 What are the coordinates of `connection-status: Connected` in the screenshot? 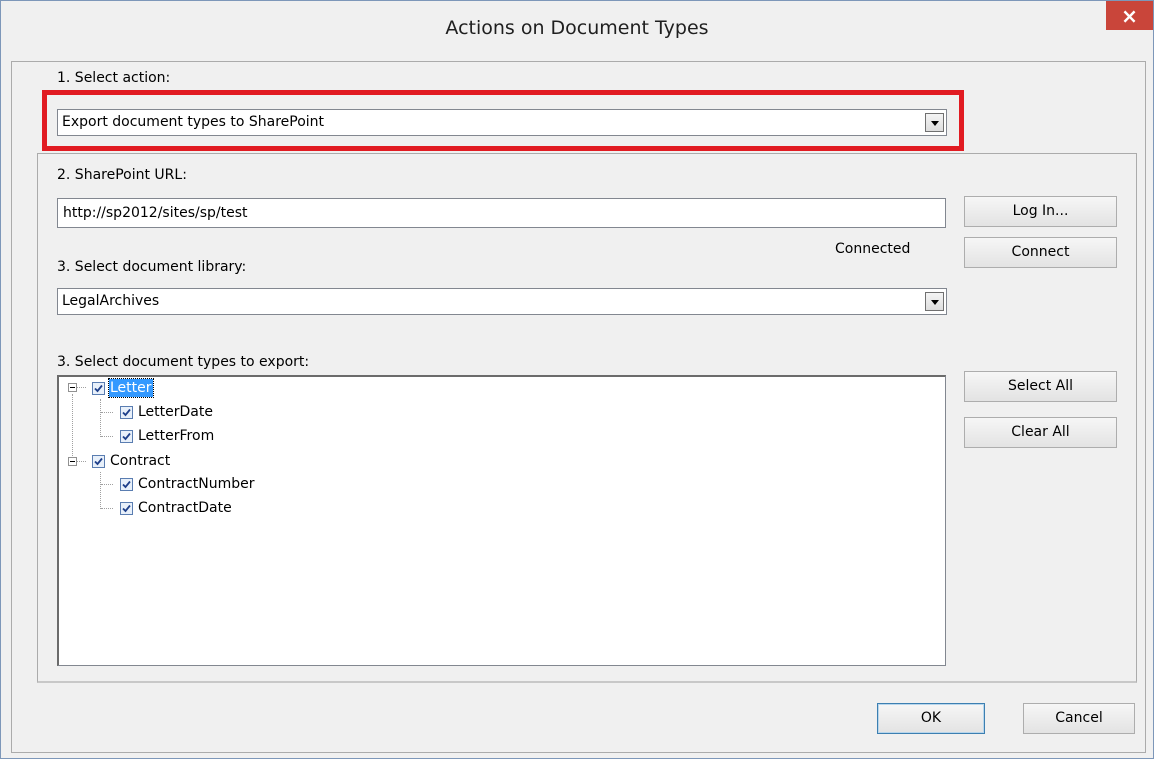 It's located at (873, 249).